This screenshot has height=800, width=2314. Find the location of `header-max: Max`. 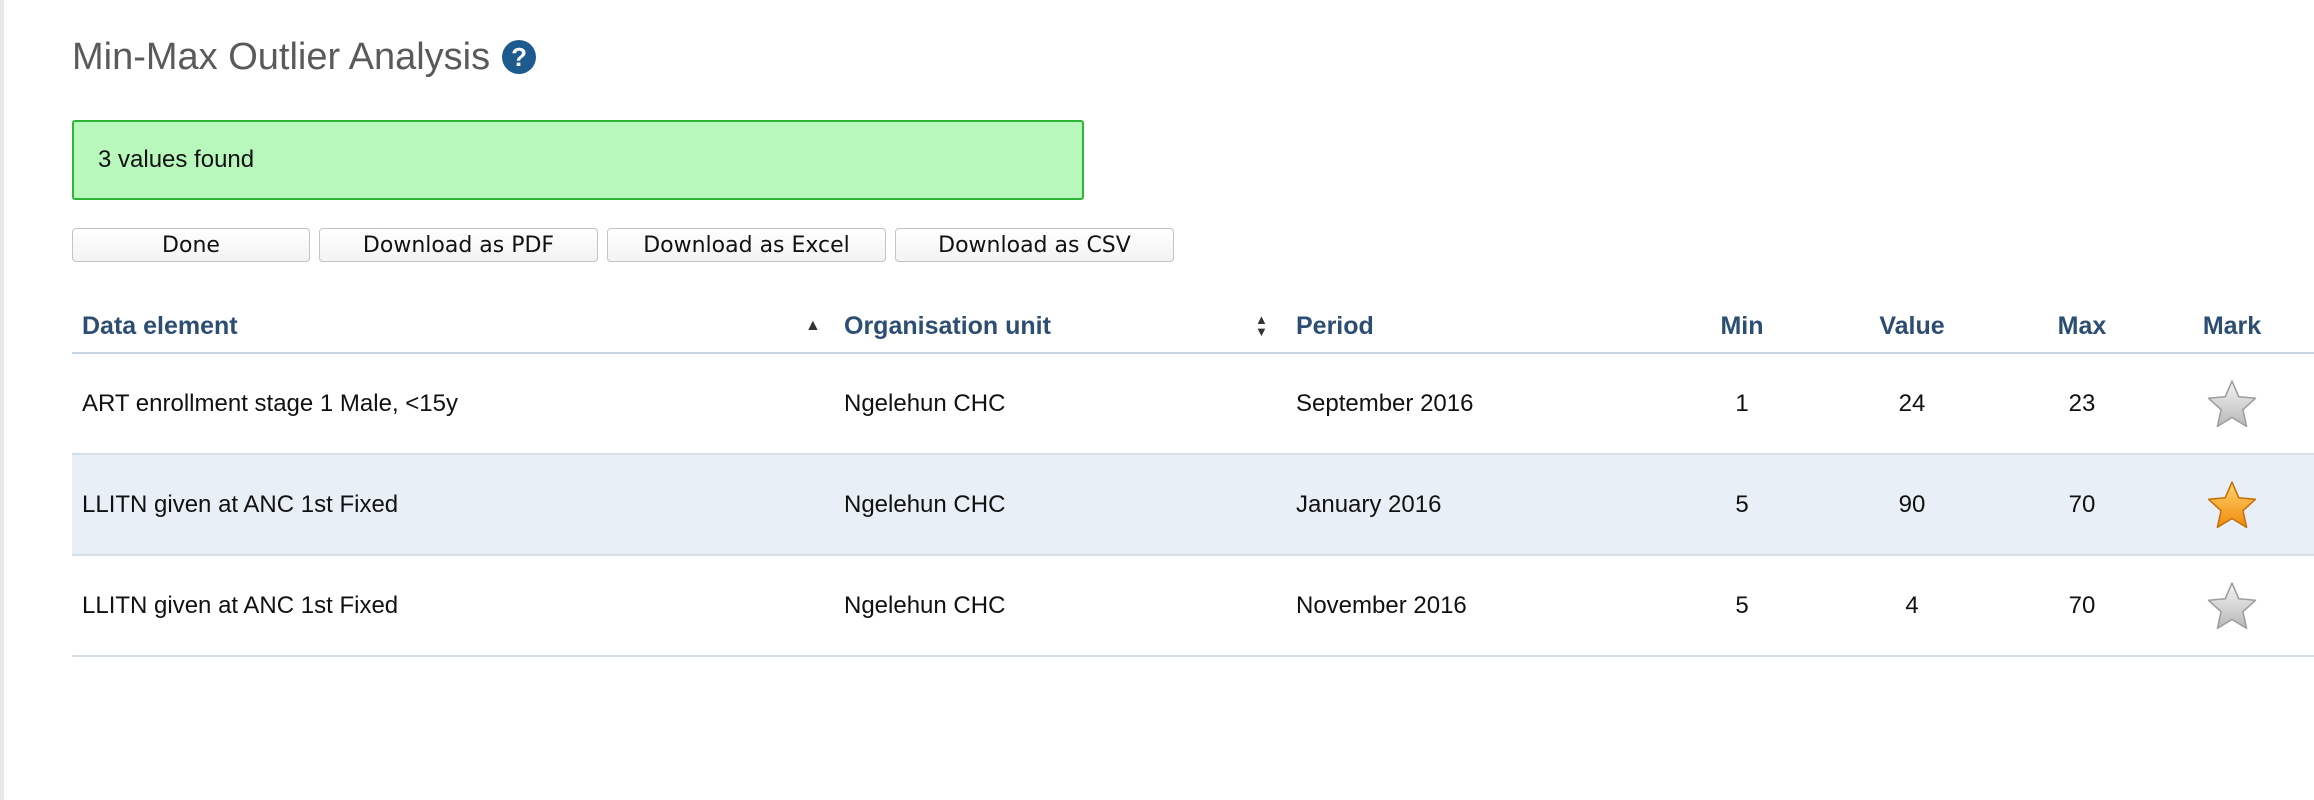

header-max: Max is located at coordinates (2082, 326).